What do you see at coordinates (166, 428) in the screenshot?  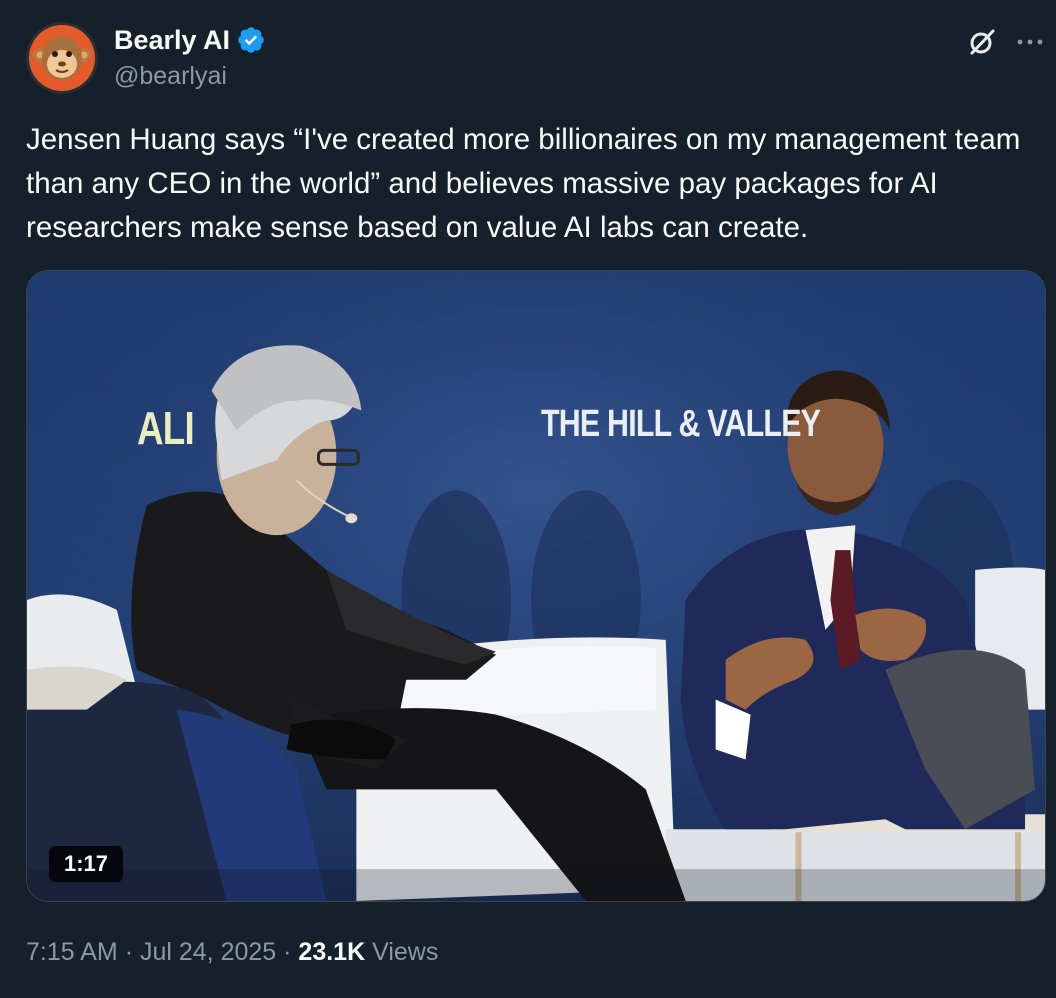 I see `backdrop-text-left: ALI` at bounding box center [166, 428].